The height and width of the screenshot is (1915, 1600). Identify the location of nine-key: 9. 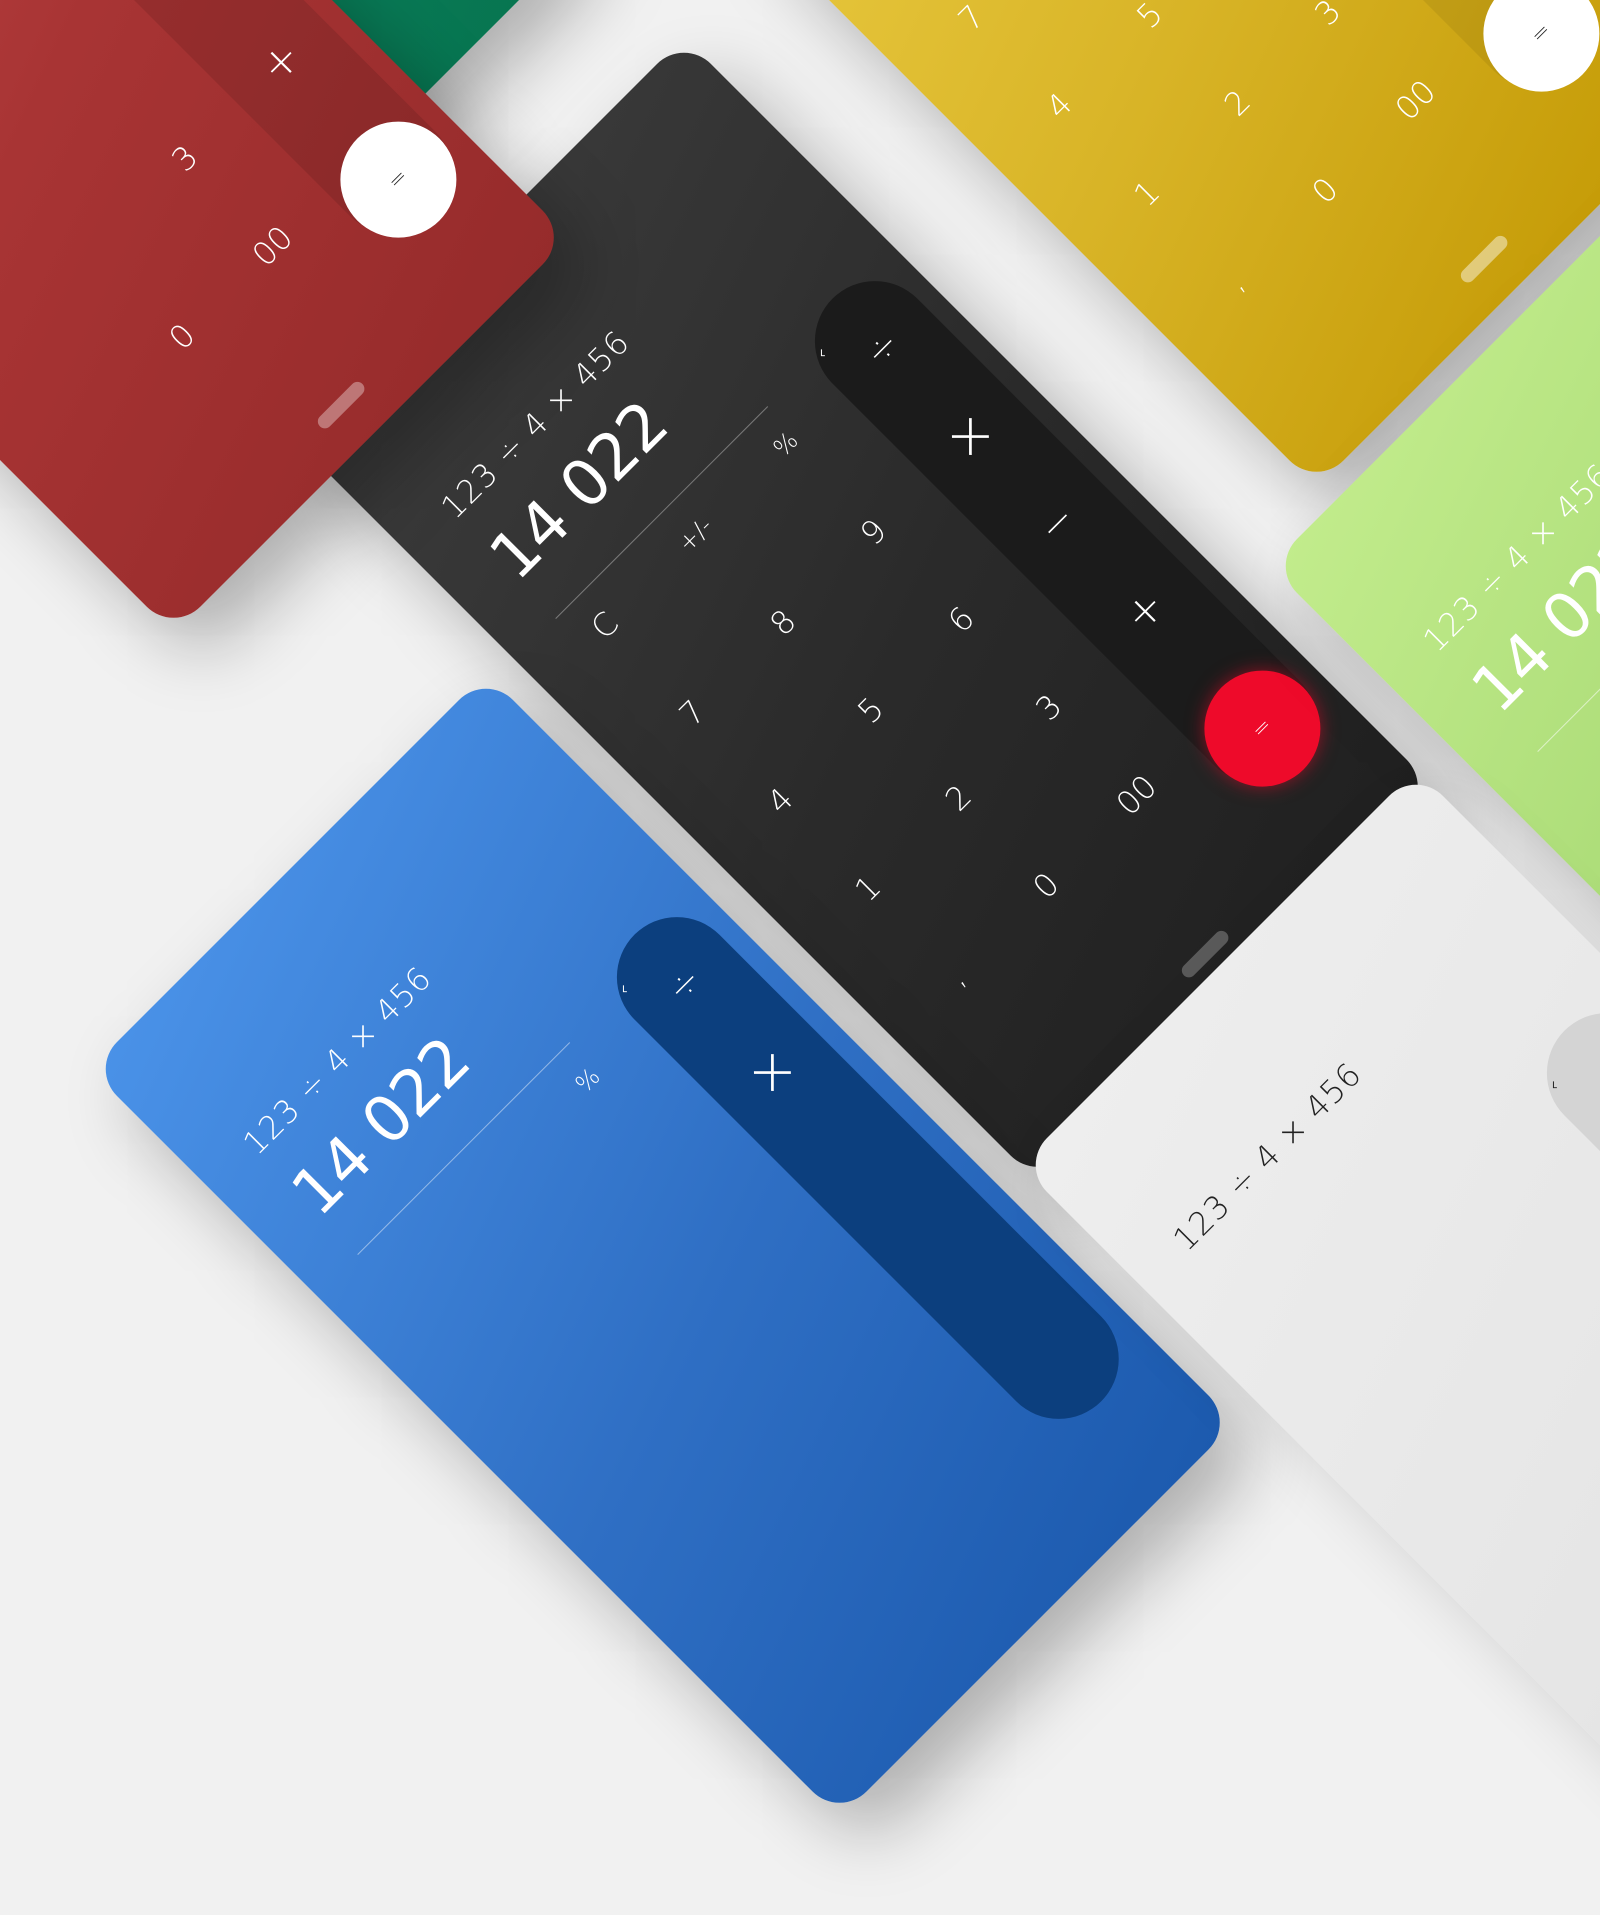
(873, 531).